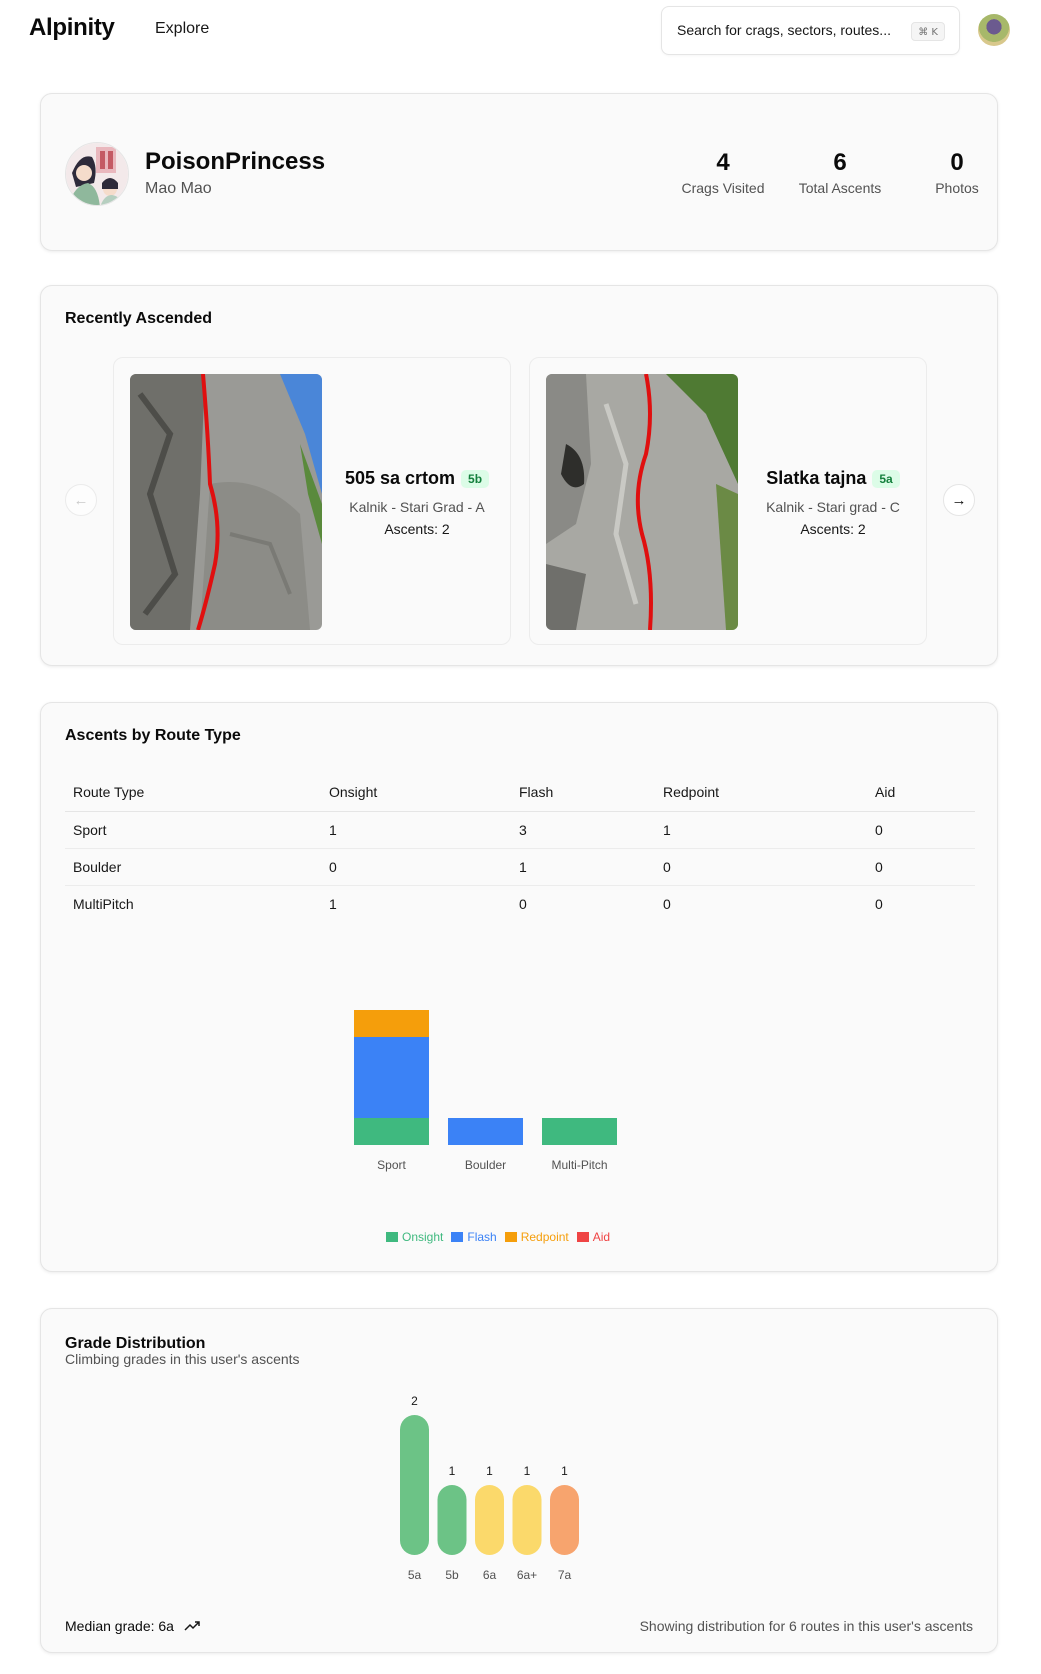  Describe the element at coordinates (833, 507) in the screenshot. I see `route-location: Kalnik - Stari grad - C` at that location.